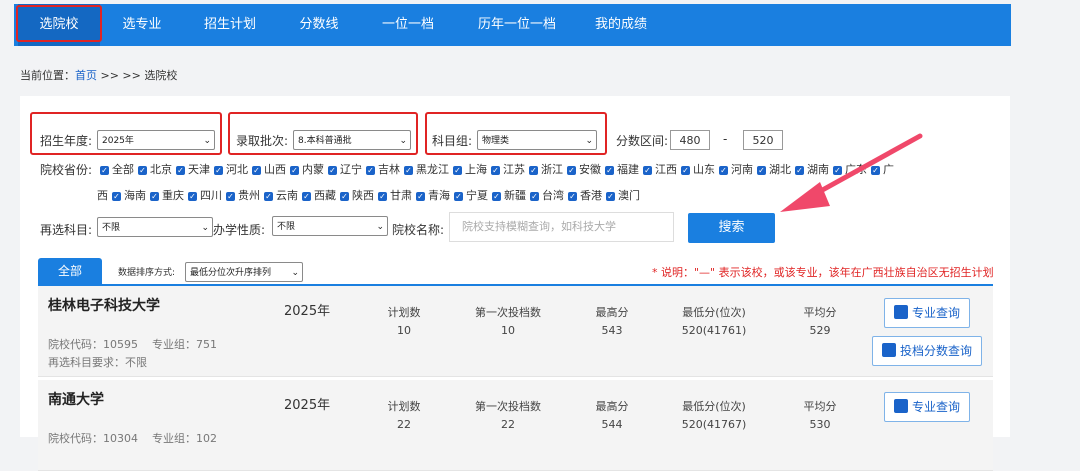 This screenshot has width=1080, height=471. I want to click on stat-avg-label: 平均分, so click(820, 312).